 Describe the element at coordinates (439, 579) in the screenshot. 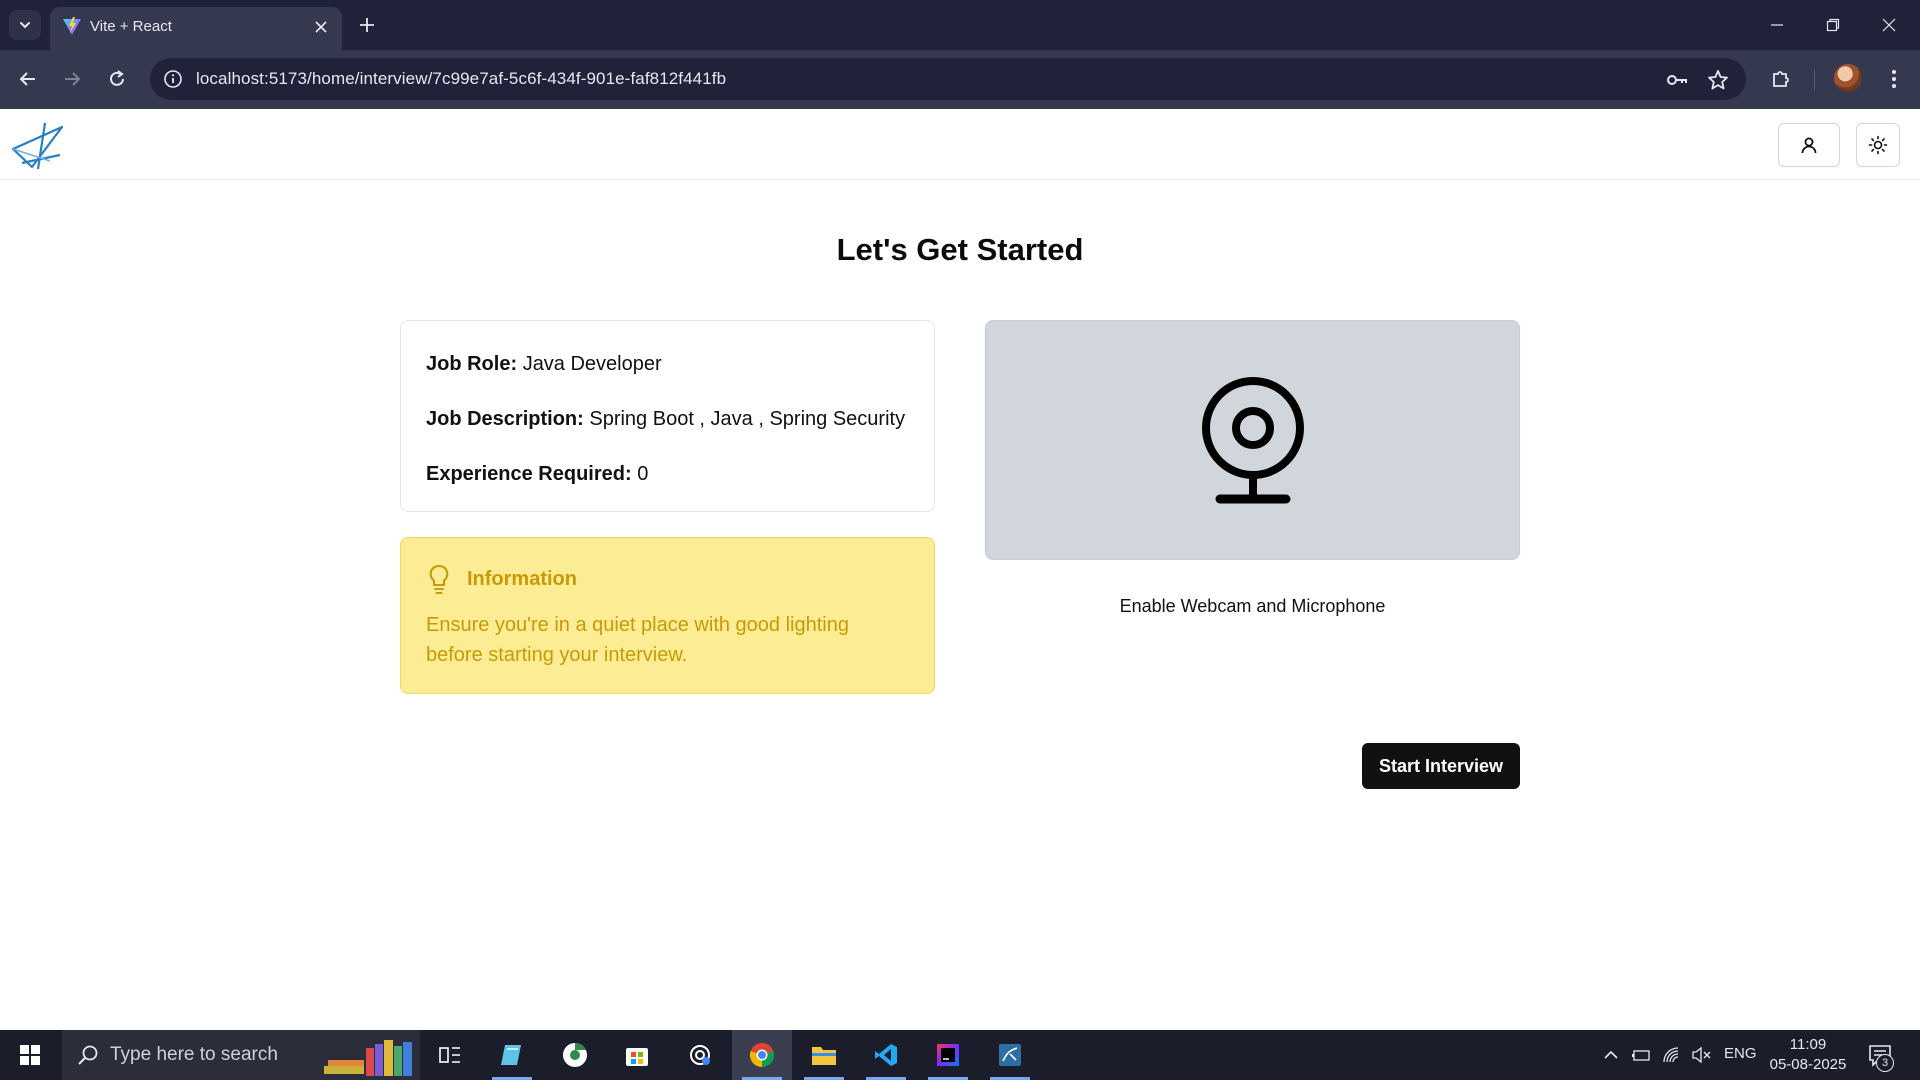

I see `lightbulb-icon` at that location.